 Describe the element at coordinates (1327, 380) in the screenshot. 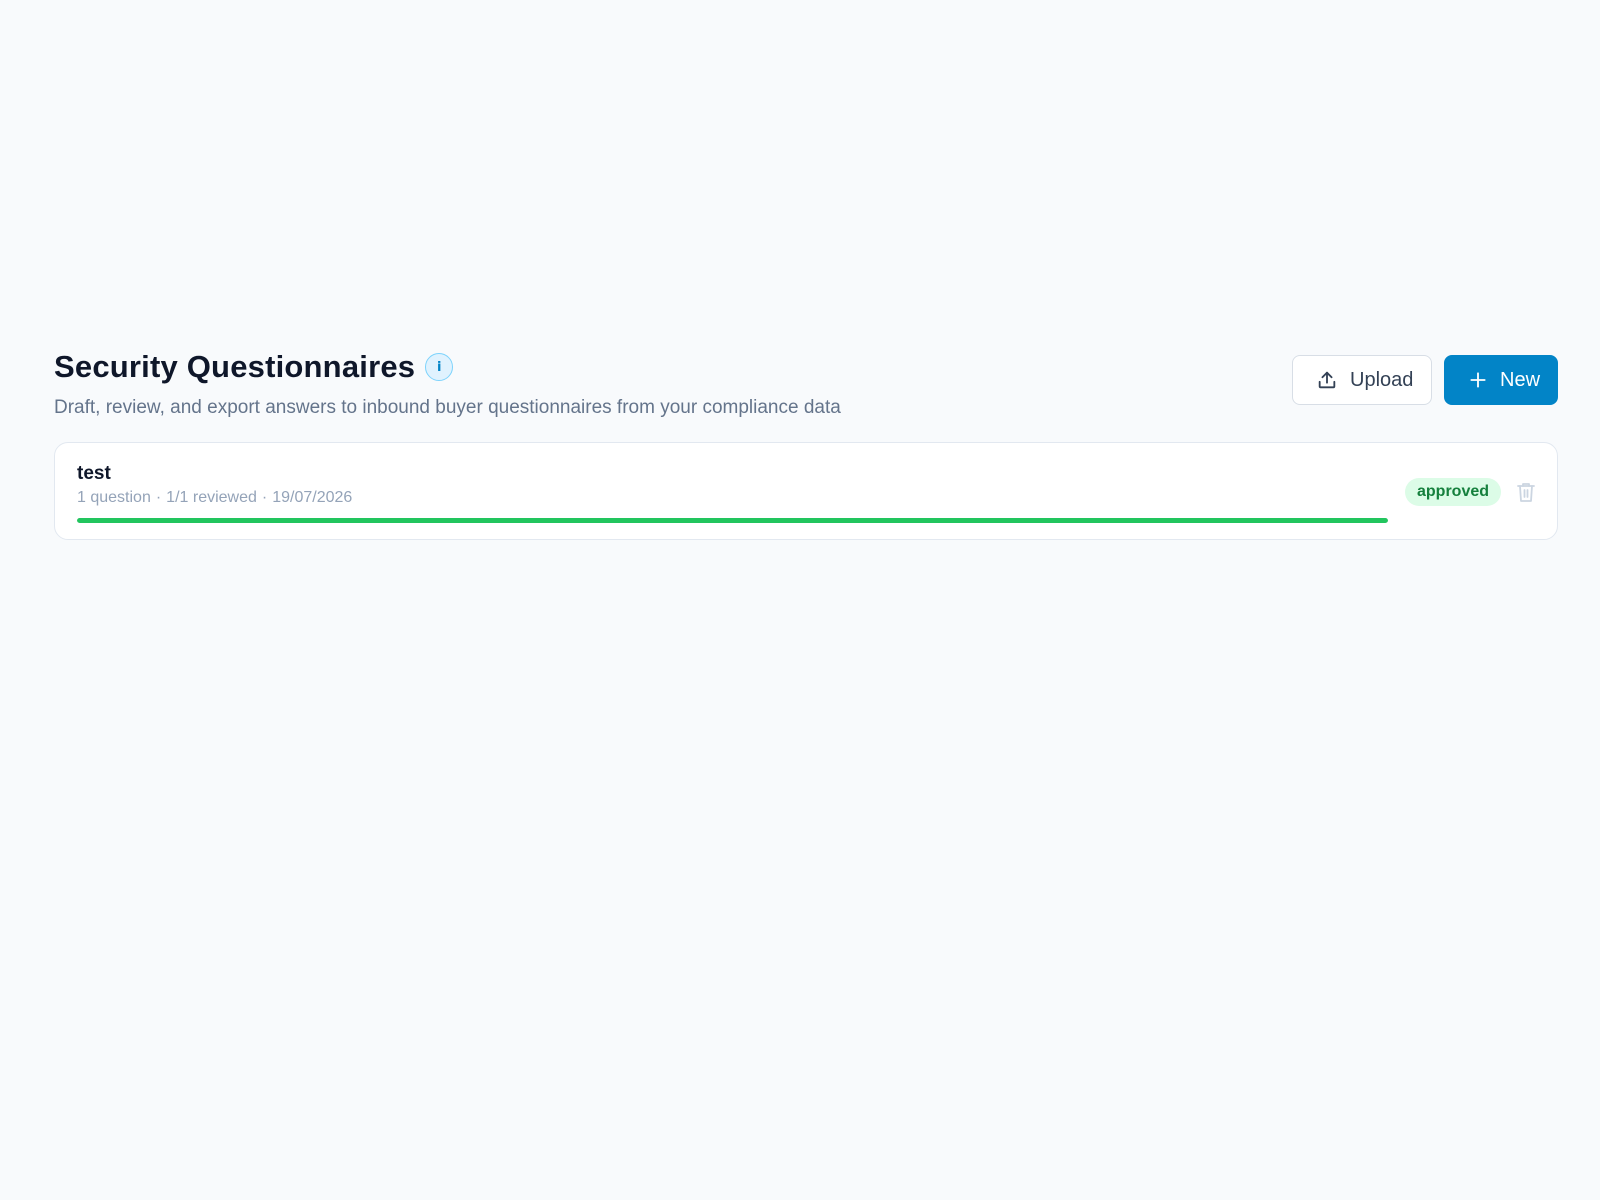

I see `upload-icon` at that location.